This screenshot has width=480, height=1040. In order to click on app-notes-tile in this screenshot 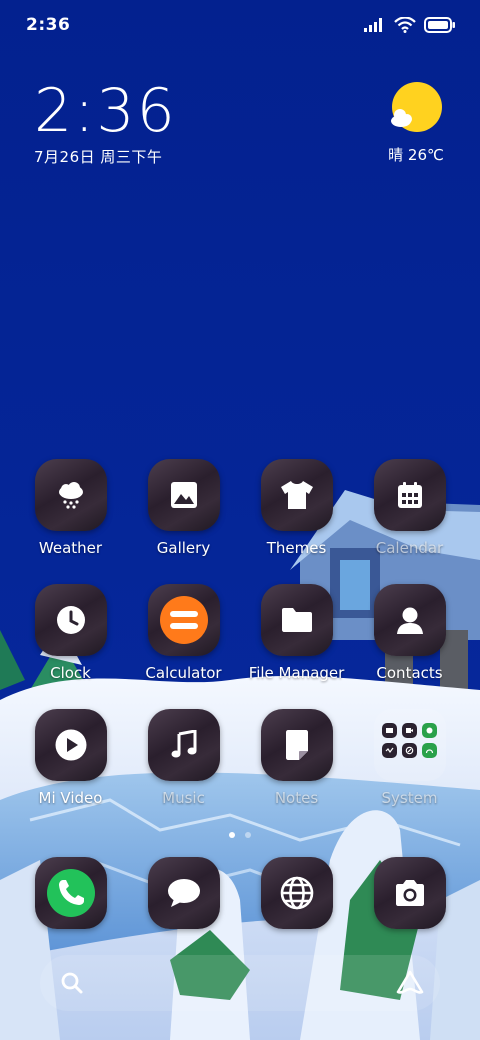, I will do `click(296, 745)`.